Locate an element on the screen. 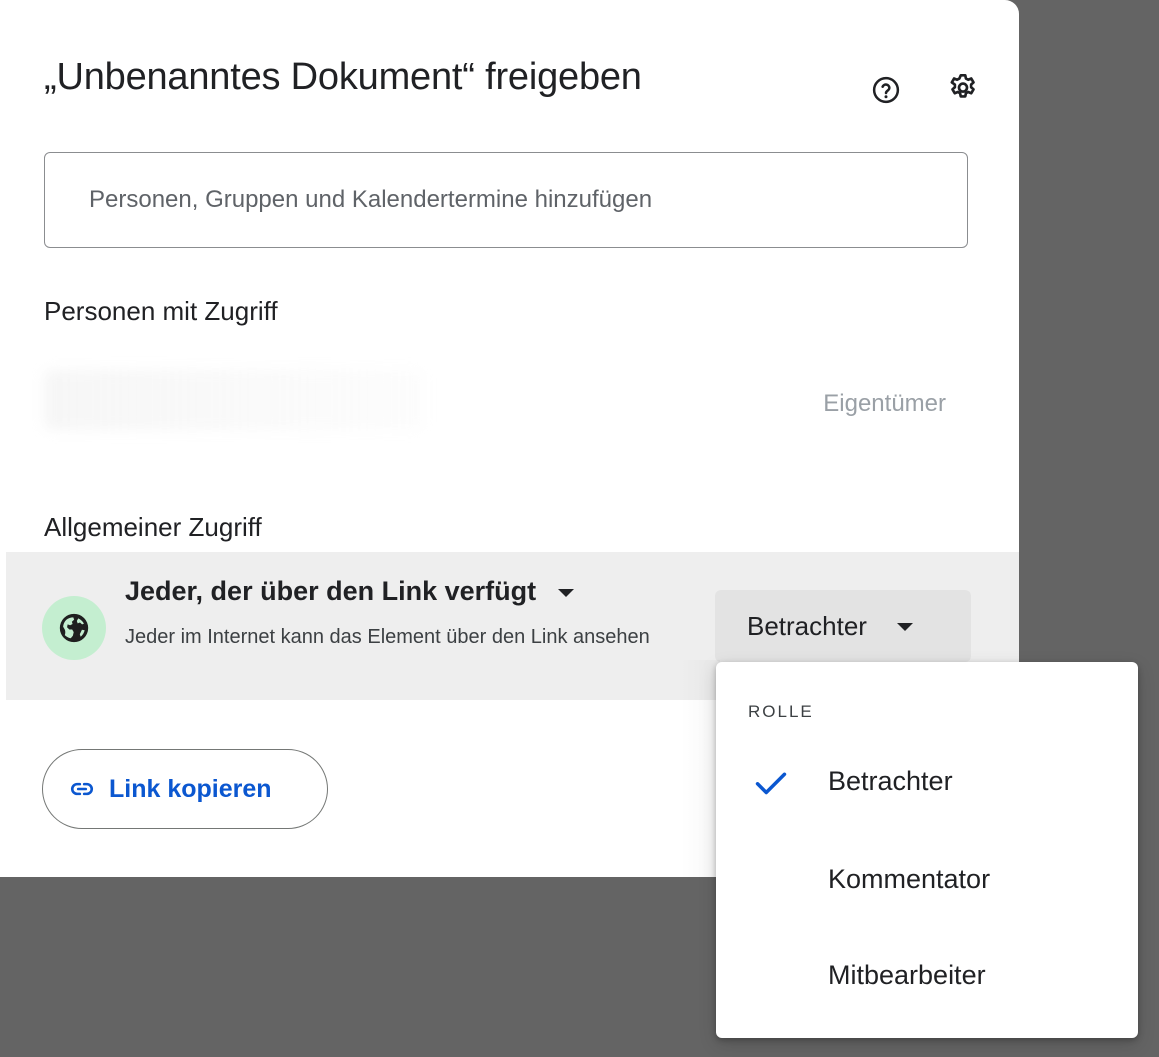 This screenshot has width=1159, height=1057. menu-shadow is located at coordinates (700, 770).